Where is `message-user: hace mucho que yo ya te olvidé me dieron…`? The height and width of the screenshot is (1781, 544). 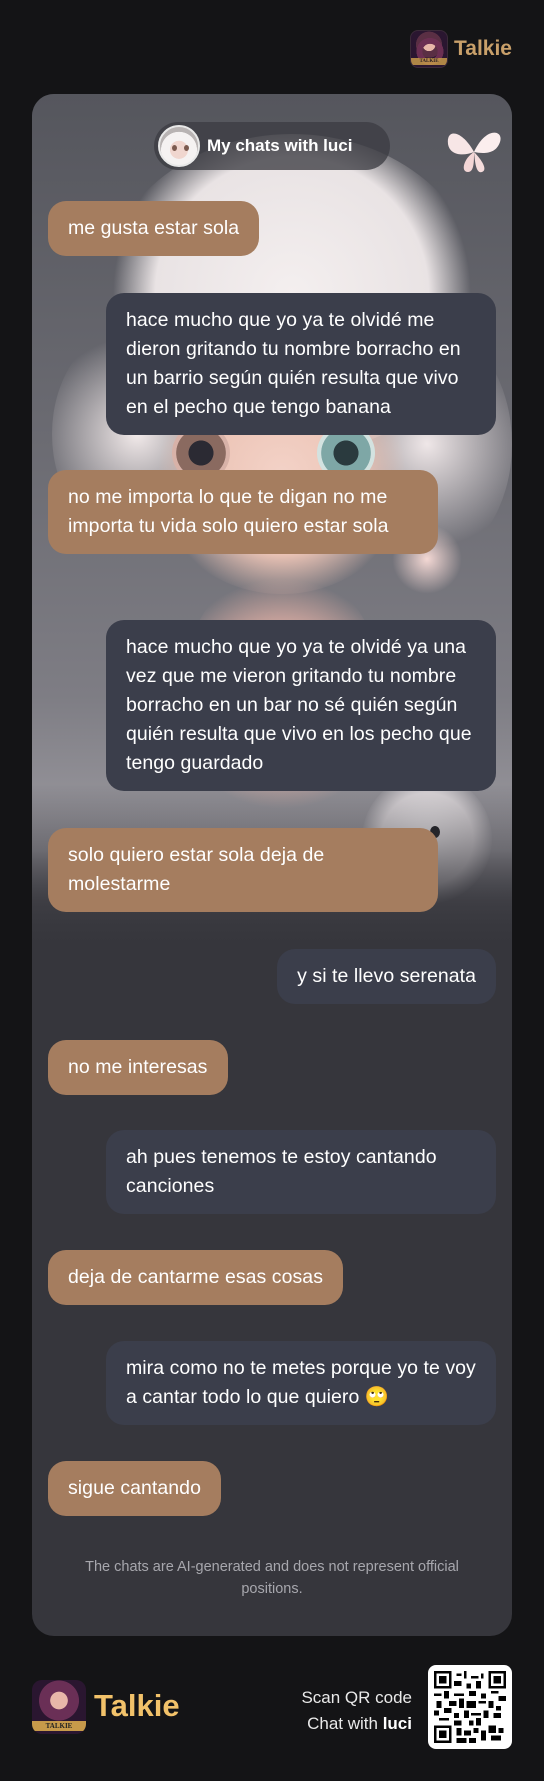 message-user: hace mucho que yo ya te olvidé me dieron… is located at coordinates (301, 364).